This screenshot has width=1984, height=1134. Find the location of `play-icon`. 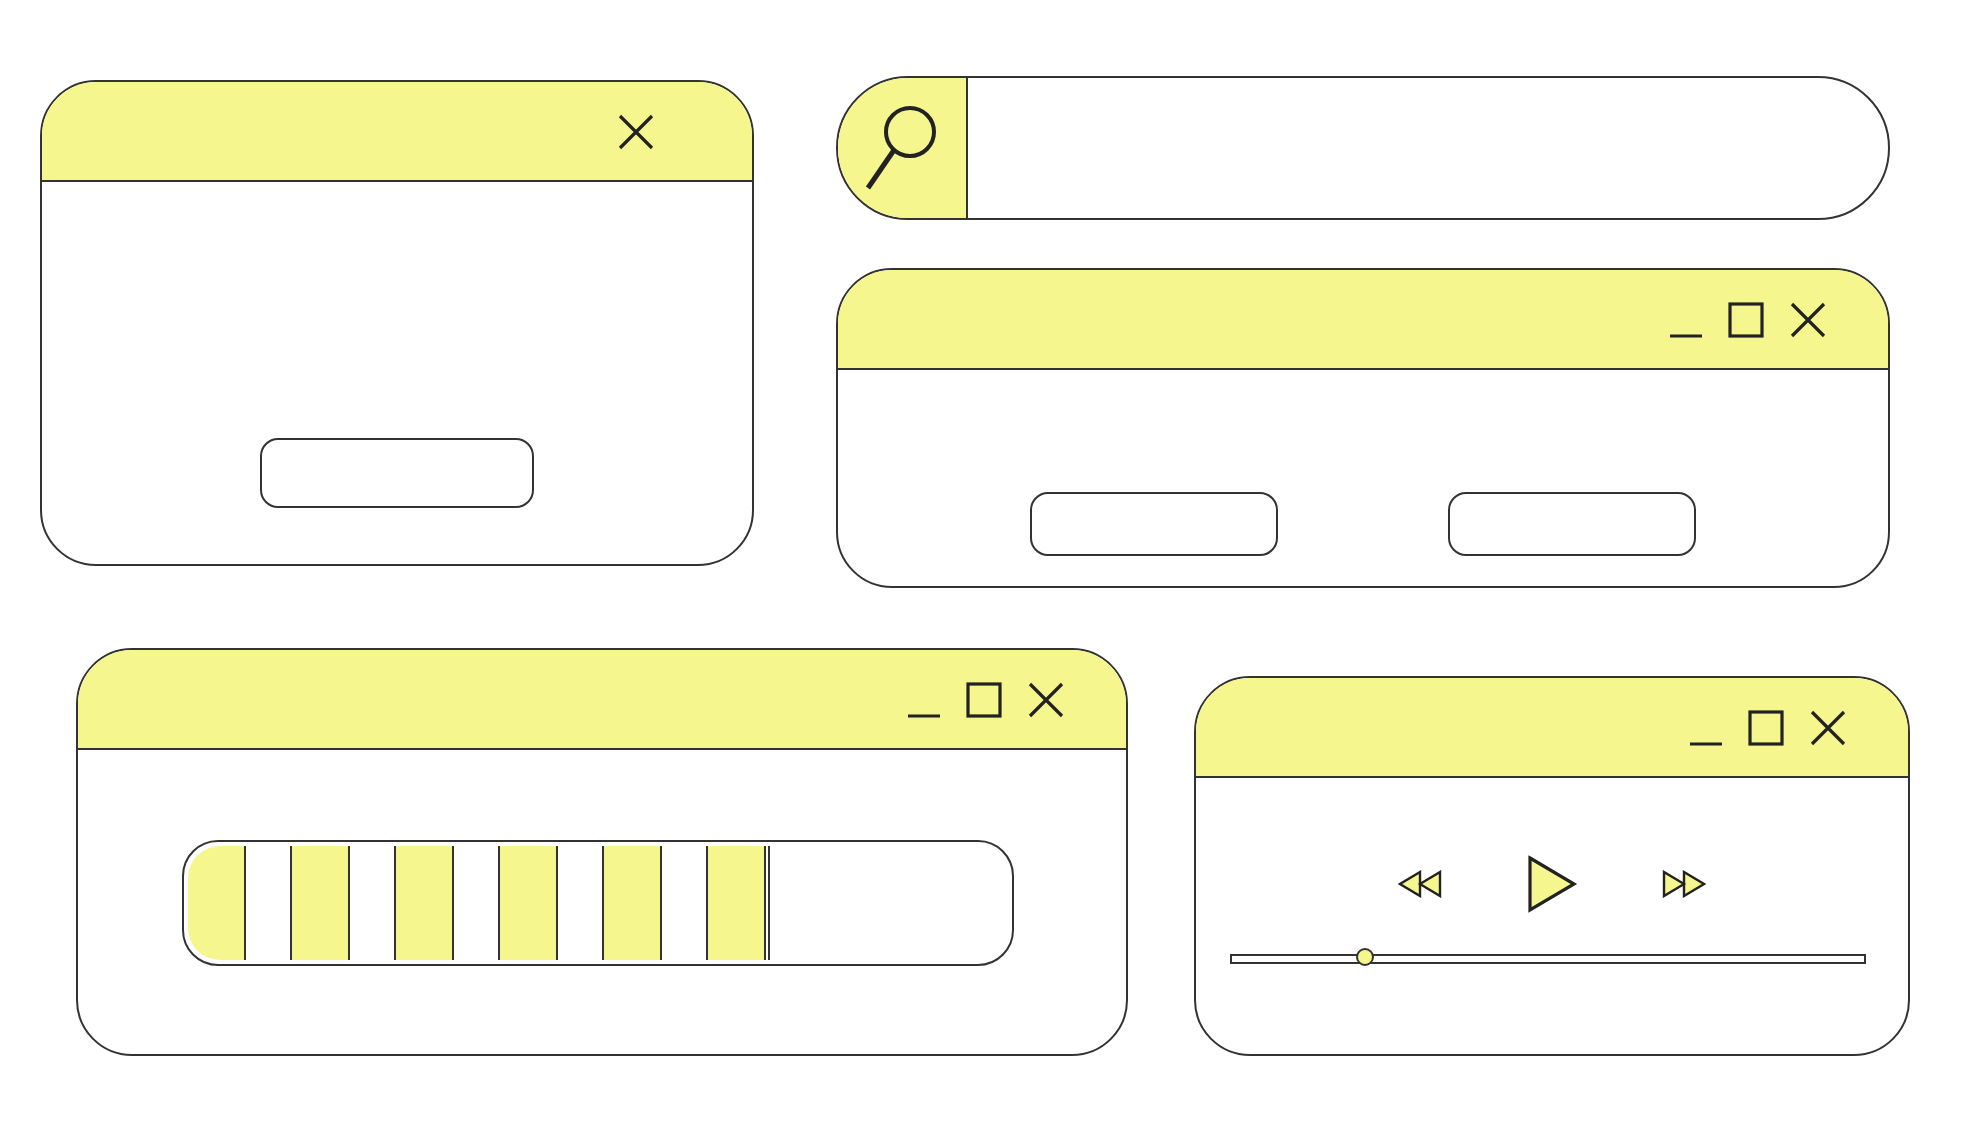

play-icon is located at coordinates (1552, 884).